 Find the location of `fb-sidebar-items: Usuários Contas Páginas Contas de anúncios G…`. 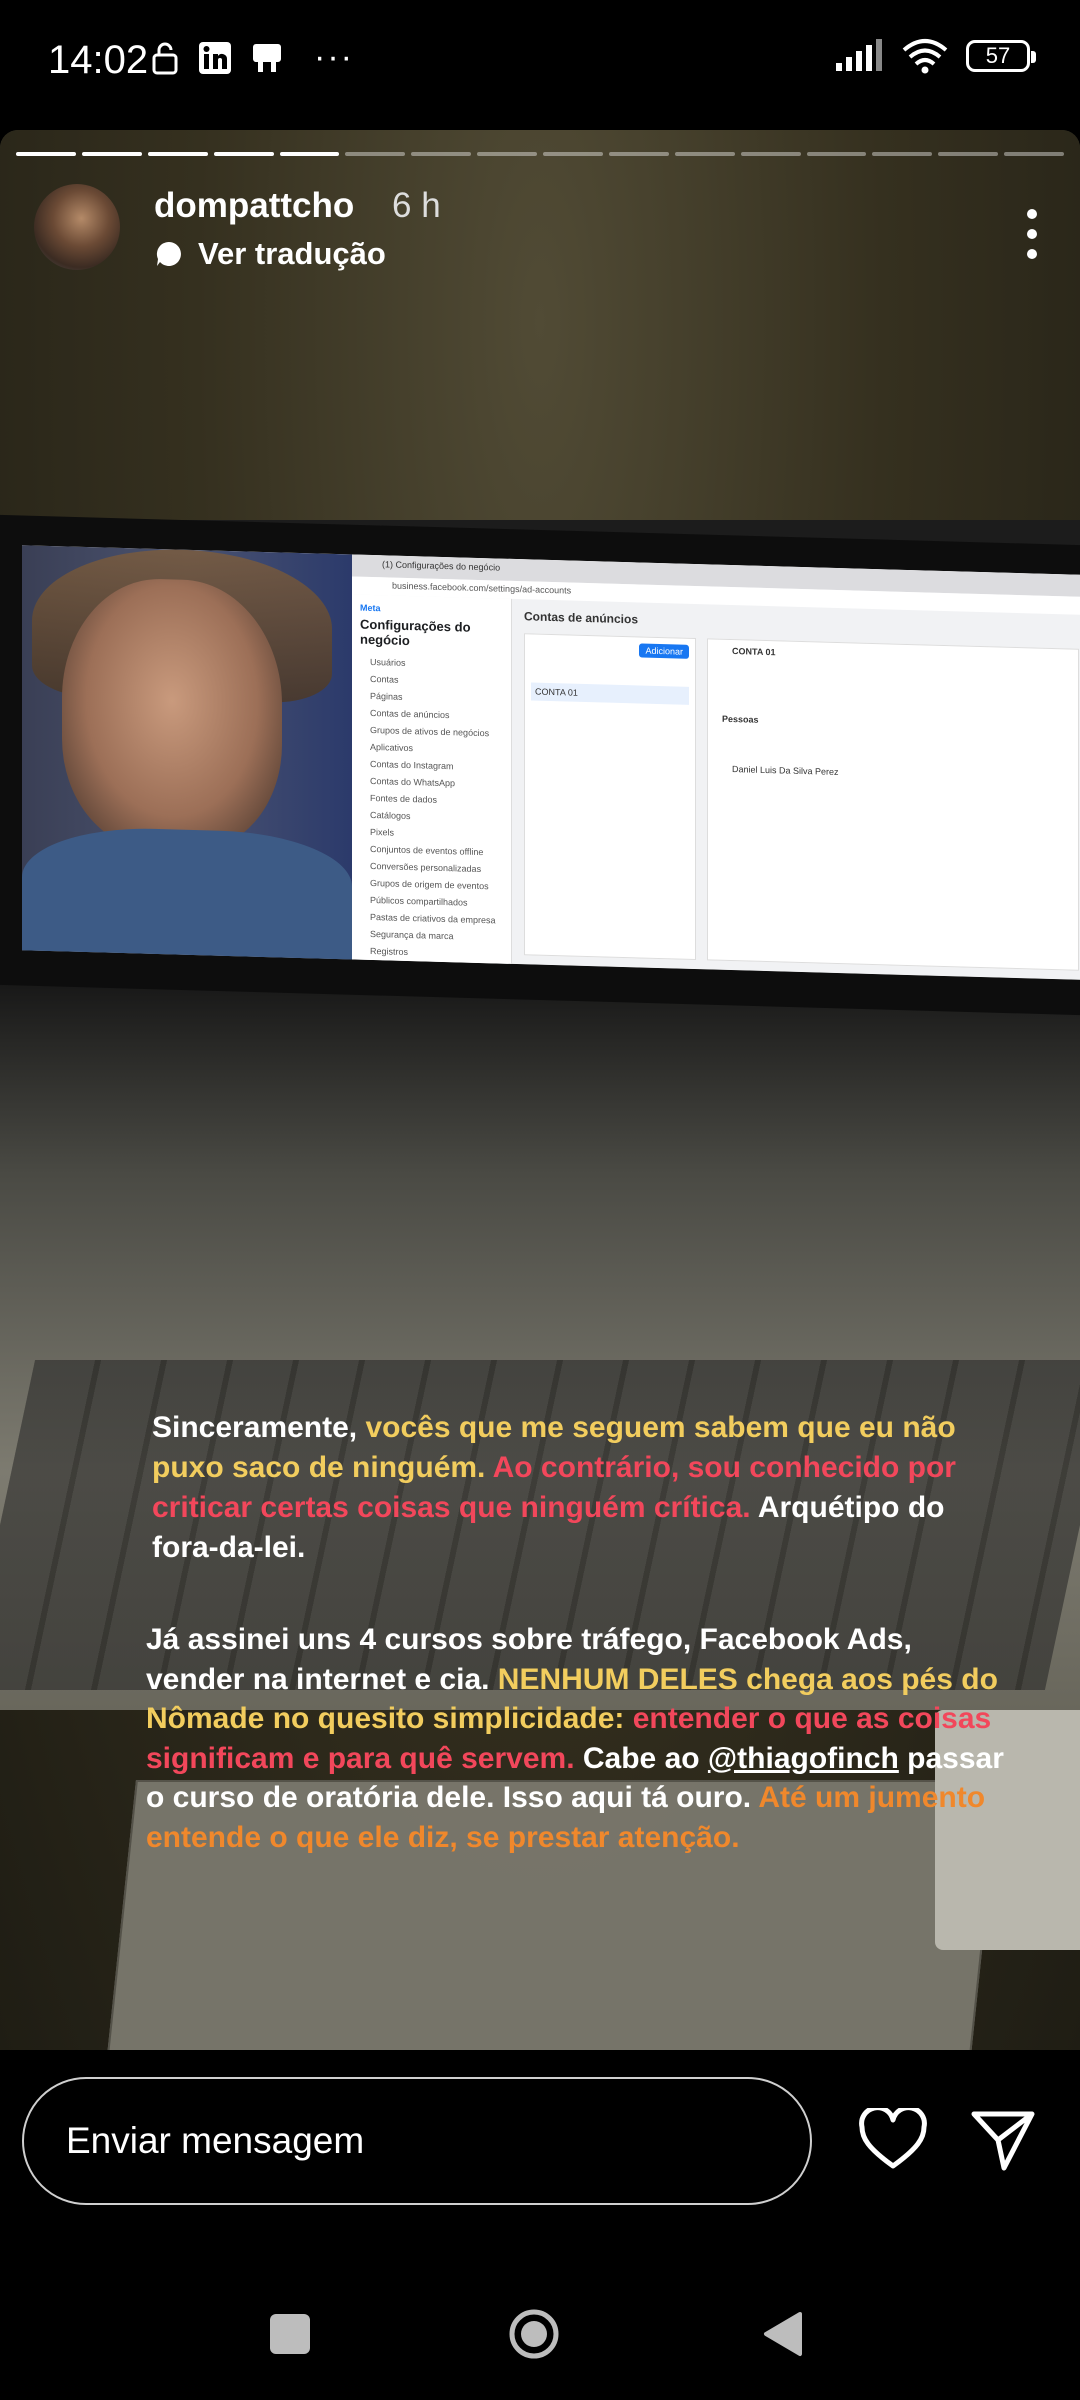

fb-sidebar-items: Usuários Contas Páginas Contas de anúncios G… is located at coordinates (431, 808).